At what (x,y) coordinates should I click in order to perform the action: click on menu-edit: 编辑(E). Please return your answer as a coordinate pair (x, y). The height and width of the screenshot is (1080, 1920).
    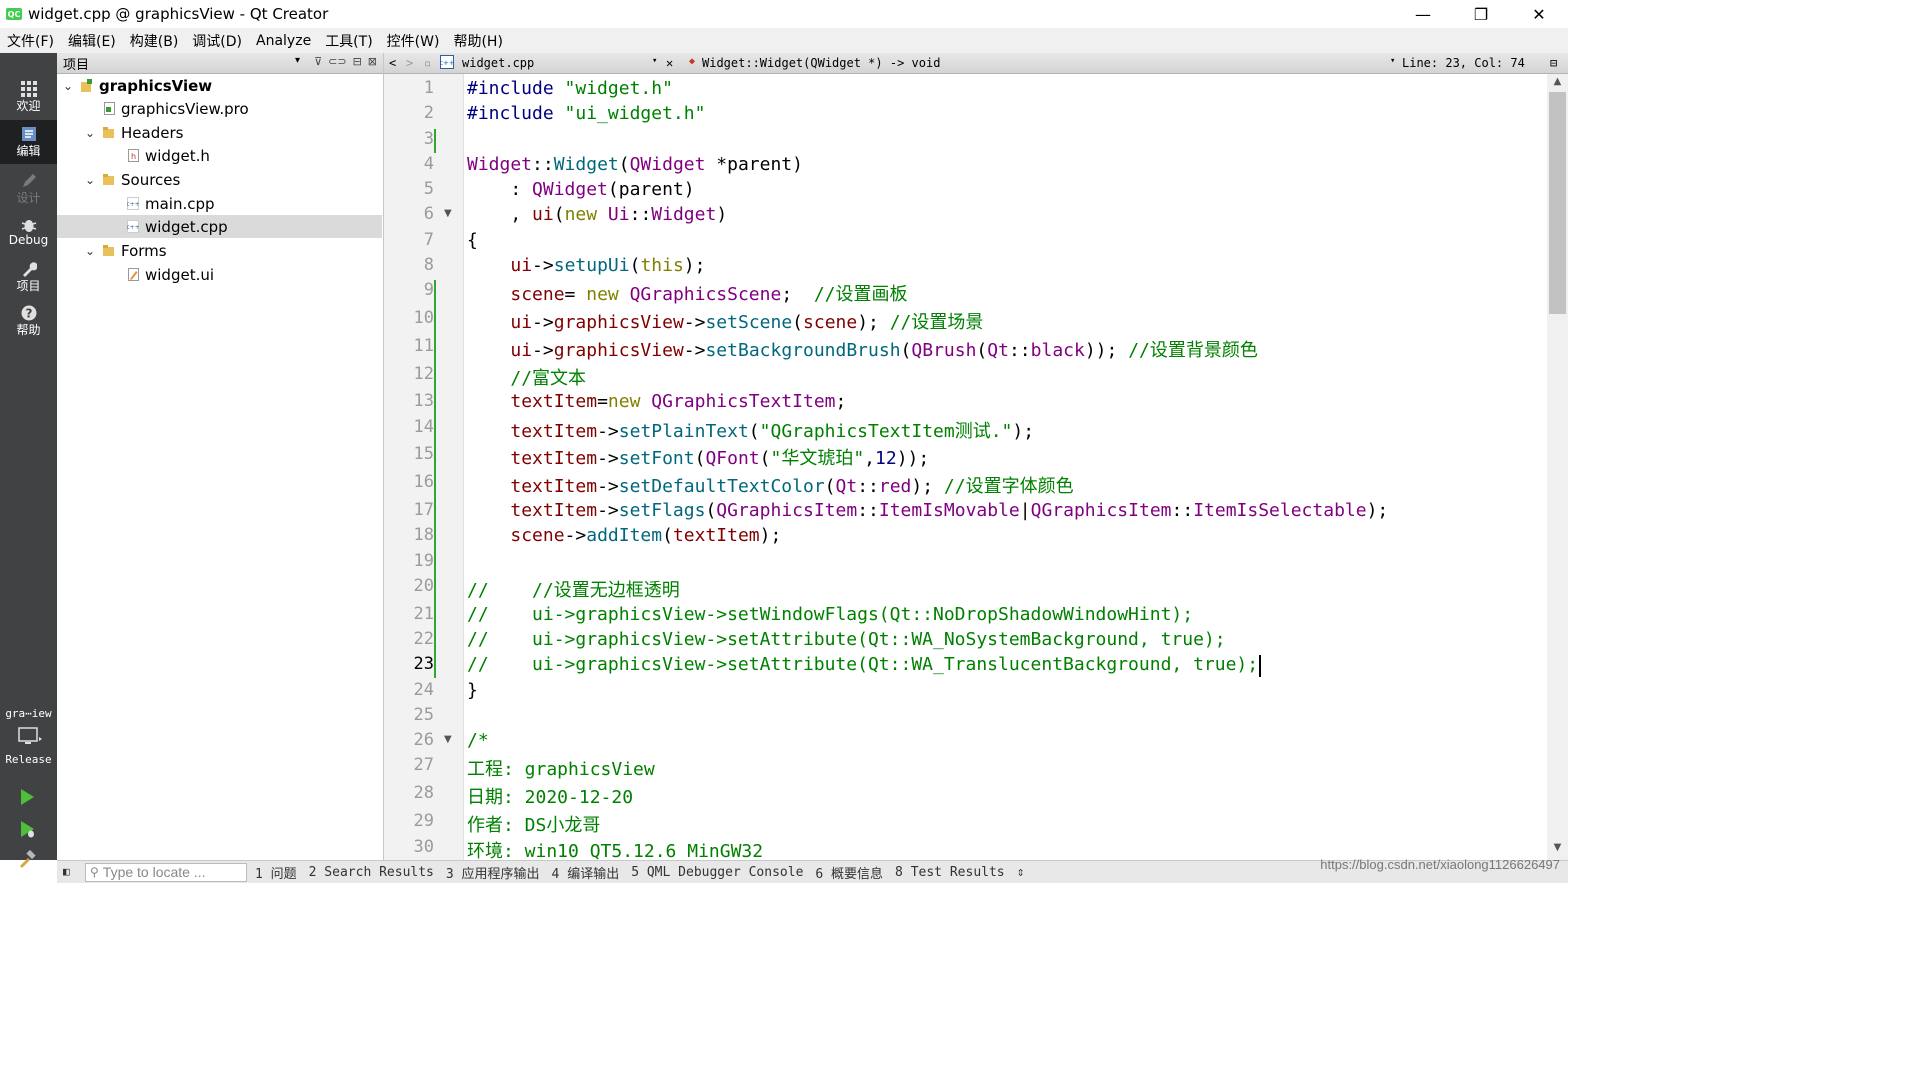
    Looking at the image, I should click on (92, 41).